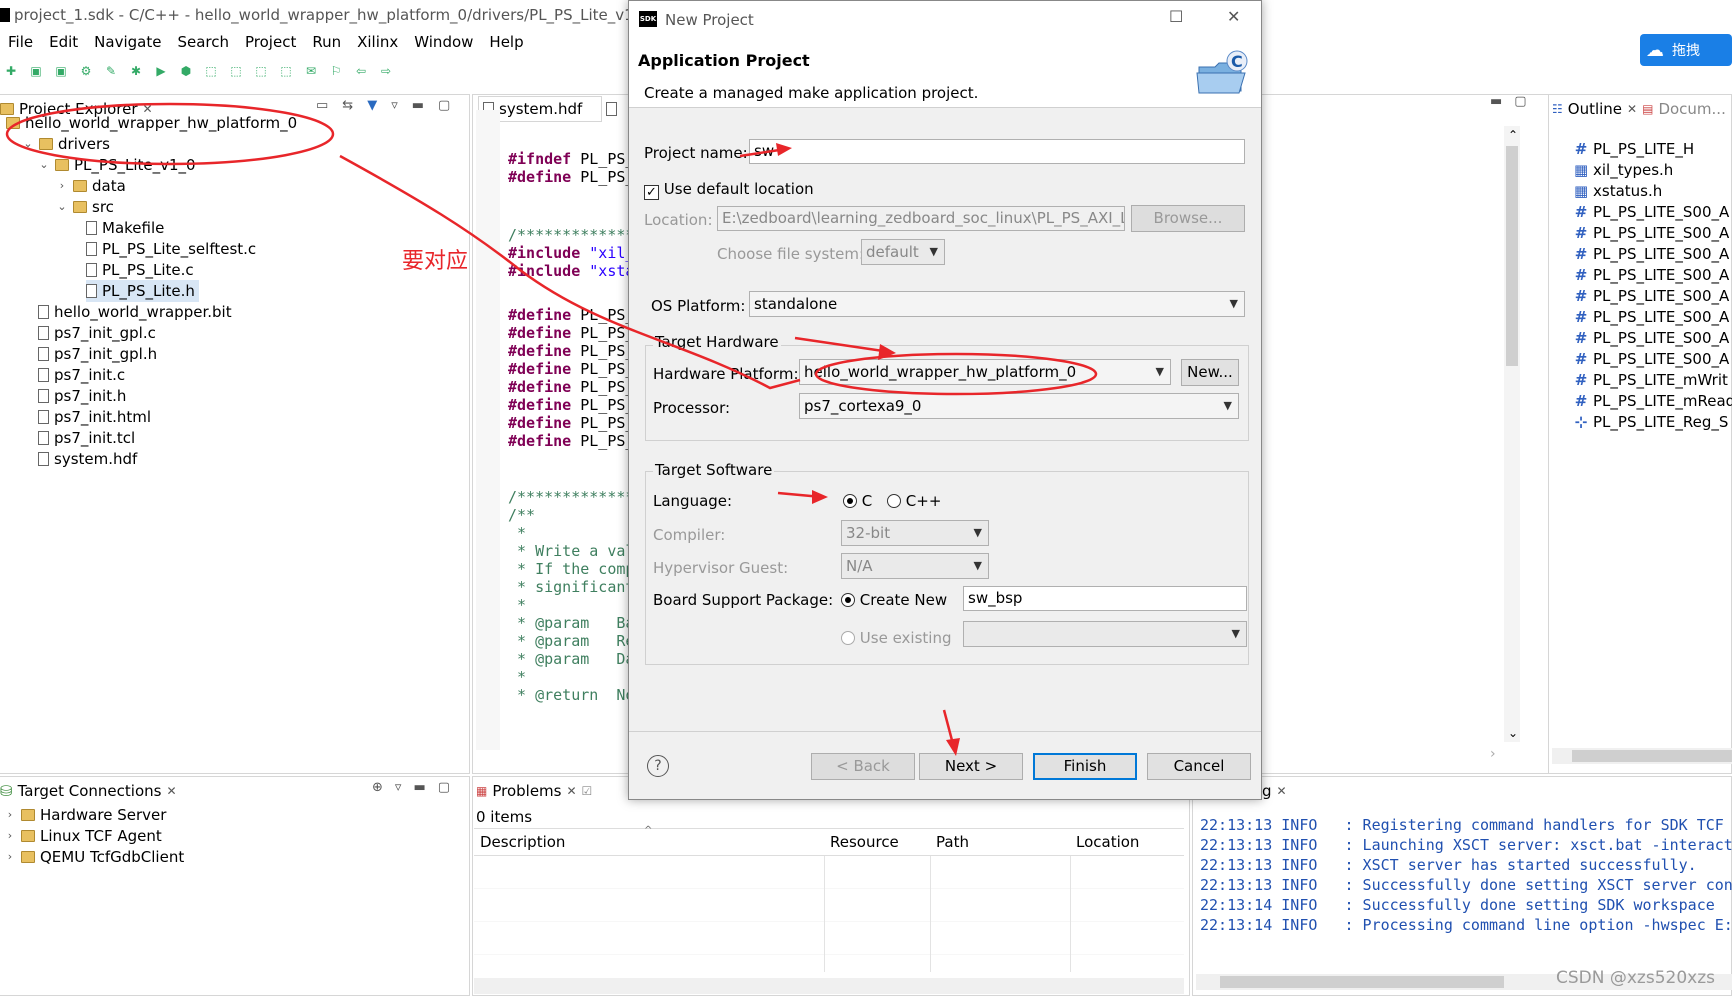  What do you see at coordinates (903, 252) in the screenshot?
I see `file-system-select: default ▼` at bounding box center [903, 252].